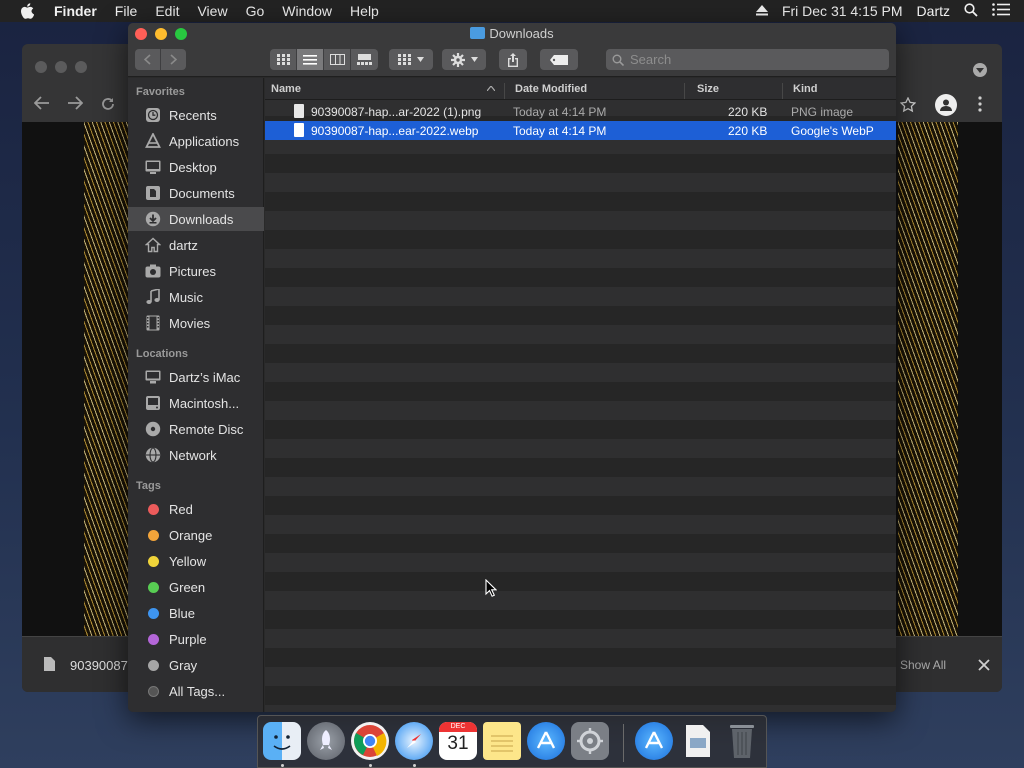  What do you see at coordinates (81, 67) in the screenshot?
I see `browser-zoom-button` at bounding box center [81, 67].